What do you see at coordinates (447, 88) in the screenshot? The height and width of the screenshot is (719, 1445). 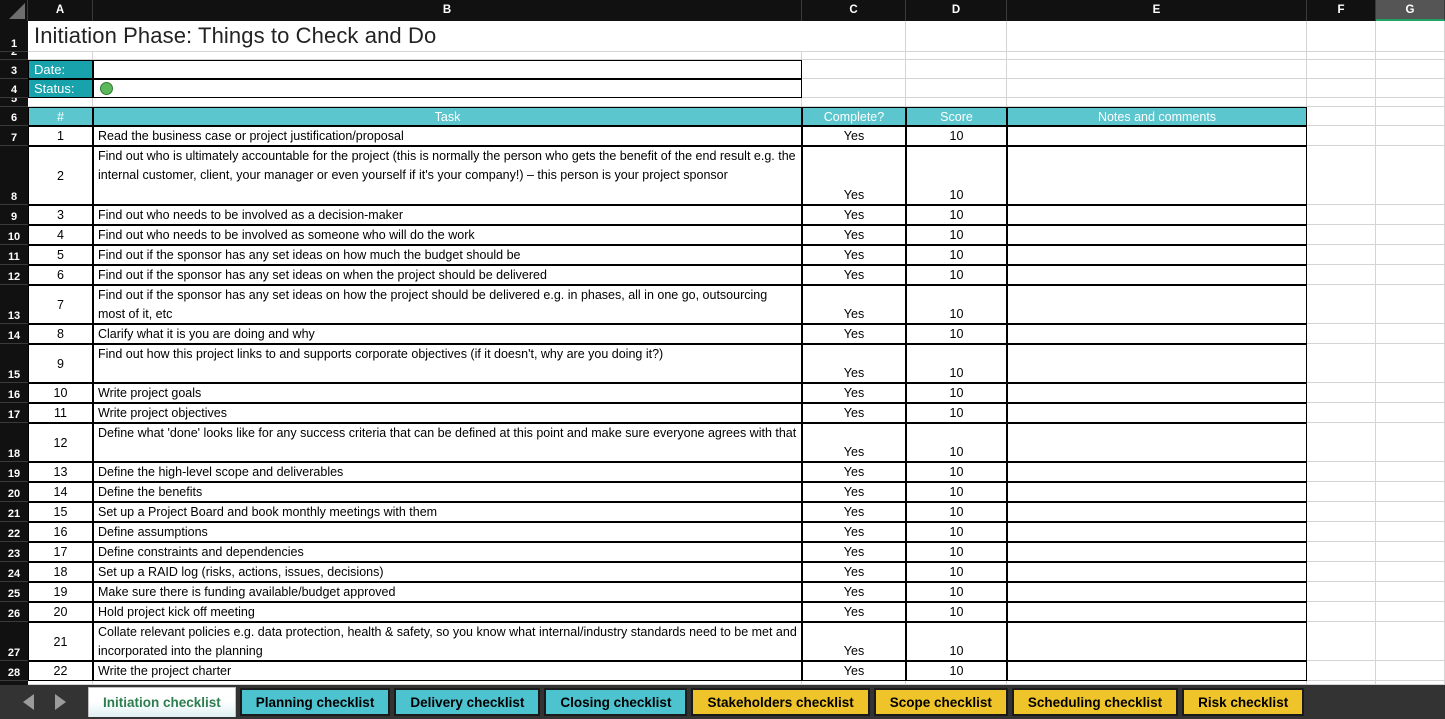 I see `status-value-field` at bounding box center [447, 88].